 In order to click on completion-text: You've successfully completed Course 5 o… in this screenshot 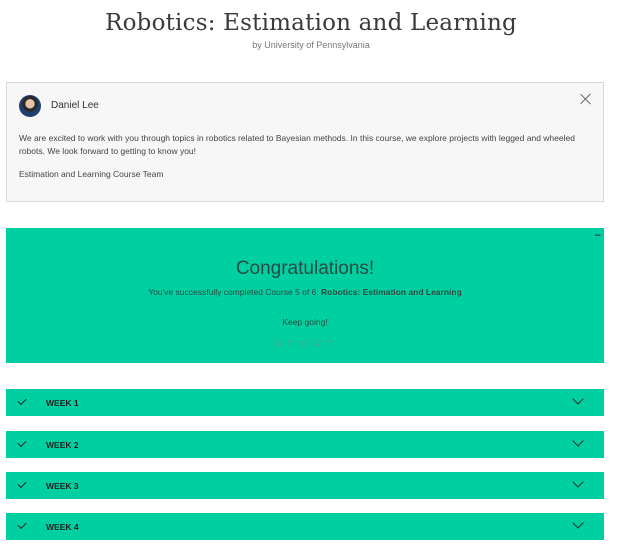, I will do `click(305, 292)`.